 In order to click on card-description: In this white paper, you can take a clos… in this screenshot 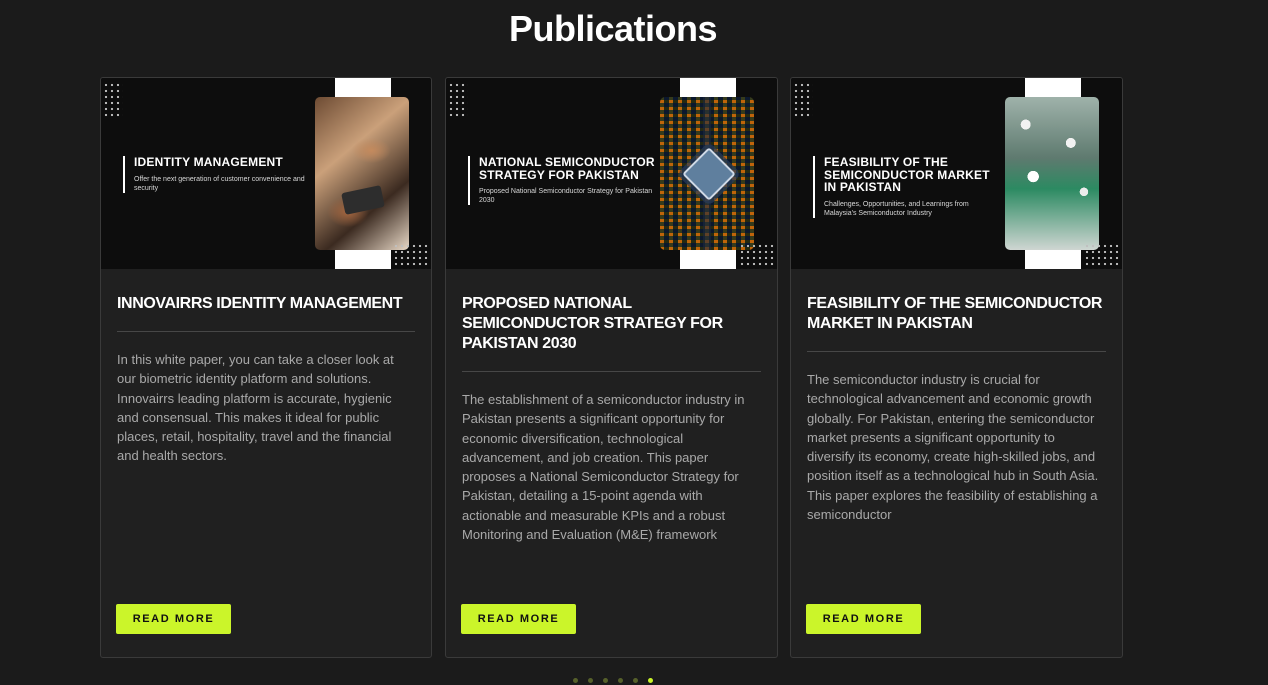, I will do `click(255, 408)`.